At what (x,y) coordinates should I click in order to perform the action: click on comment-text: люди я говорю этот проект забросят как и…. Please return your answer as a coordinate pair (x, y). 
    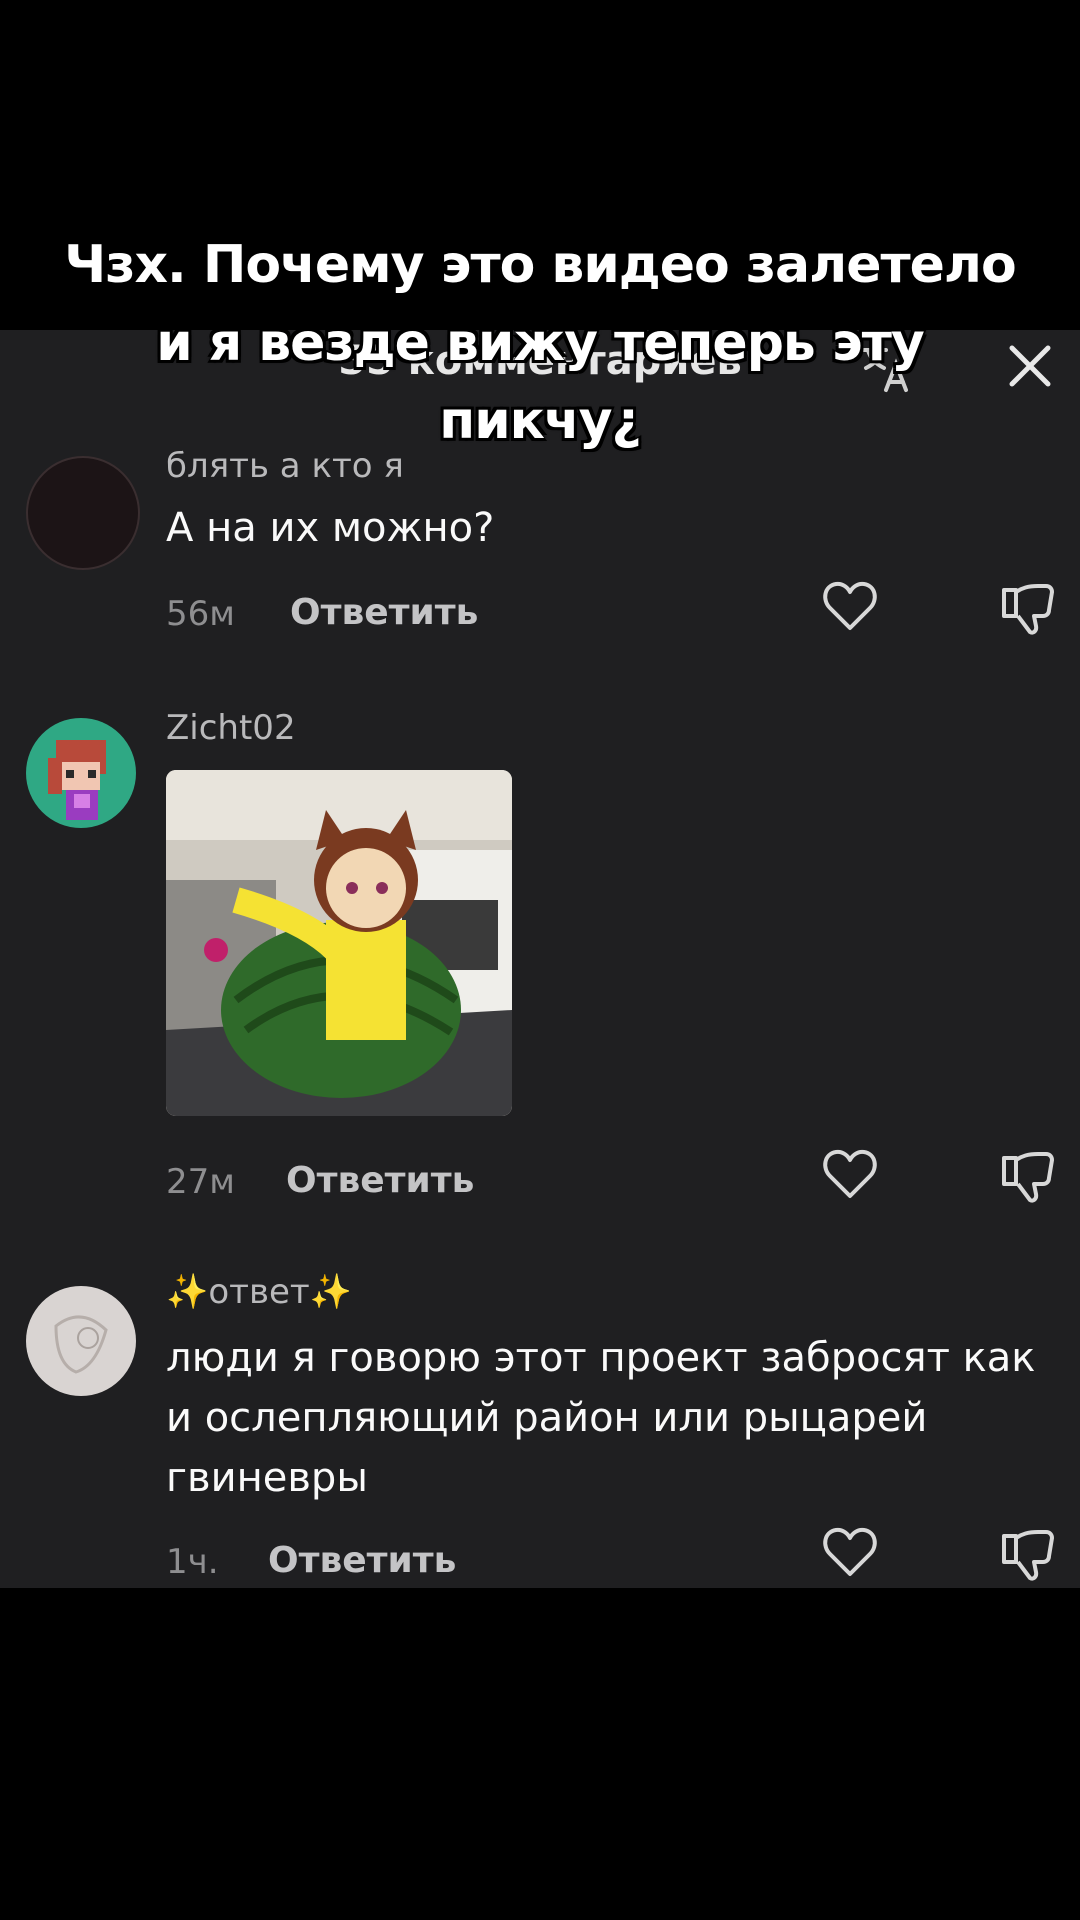
    Looking at the image, I should click on (601, 1418).